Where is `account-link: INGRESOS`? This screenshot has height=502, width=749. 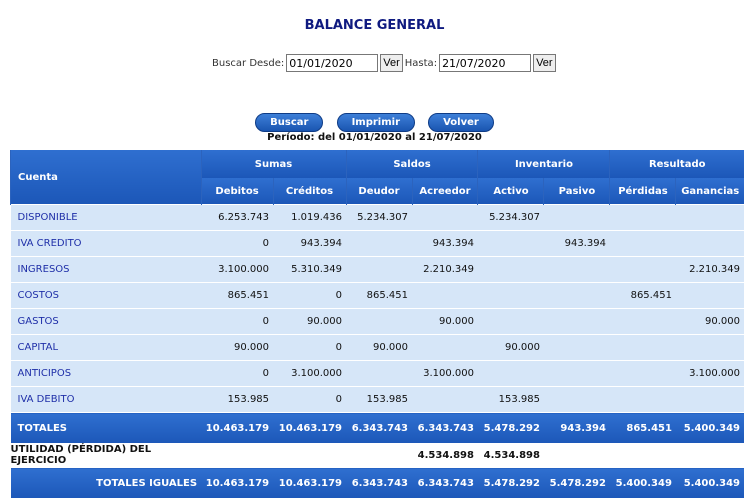
account-link: INGRESOS is located at coordinates (106, 269).